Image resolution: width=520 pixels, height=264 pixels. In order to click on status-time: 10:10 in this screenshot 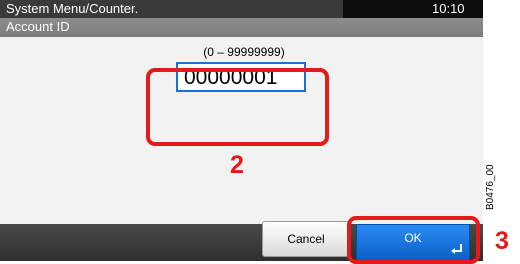, I will do `click(448, 8)`.